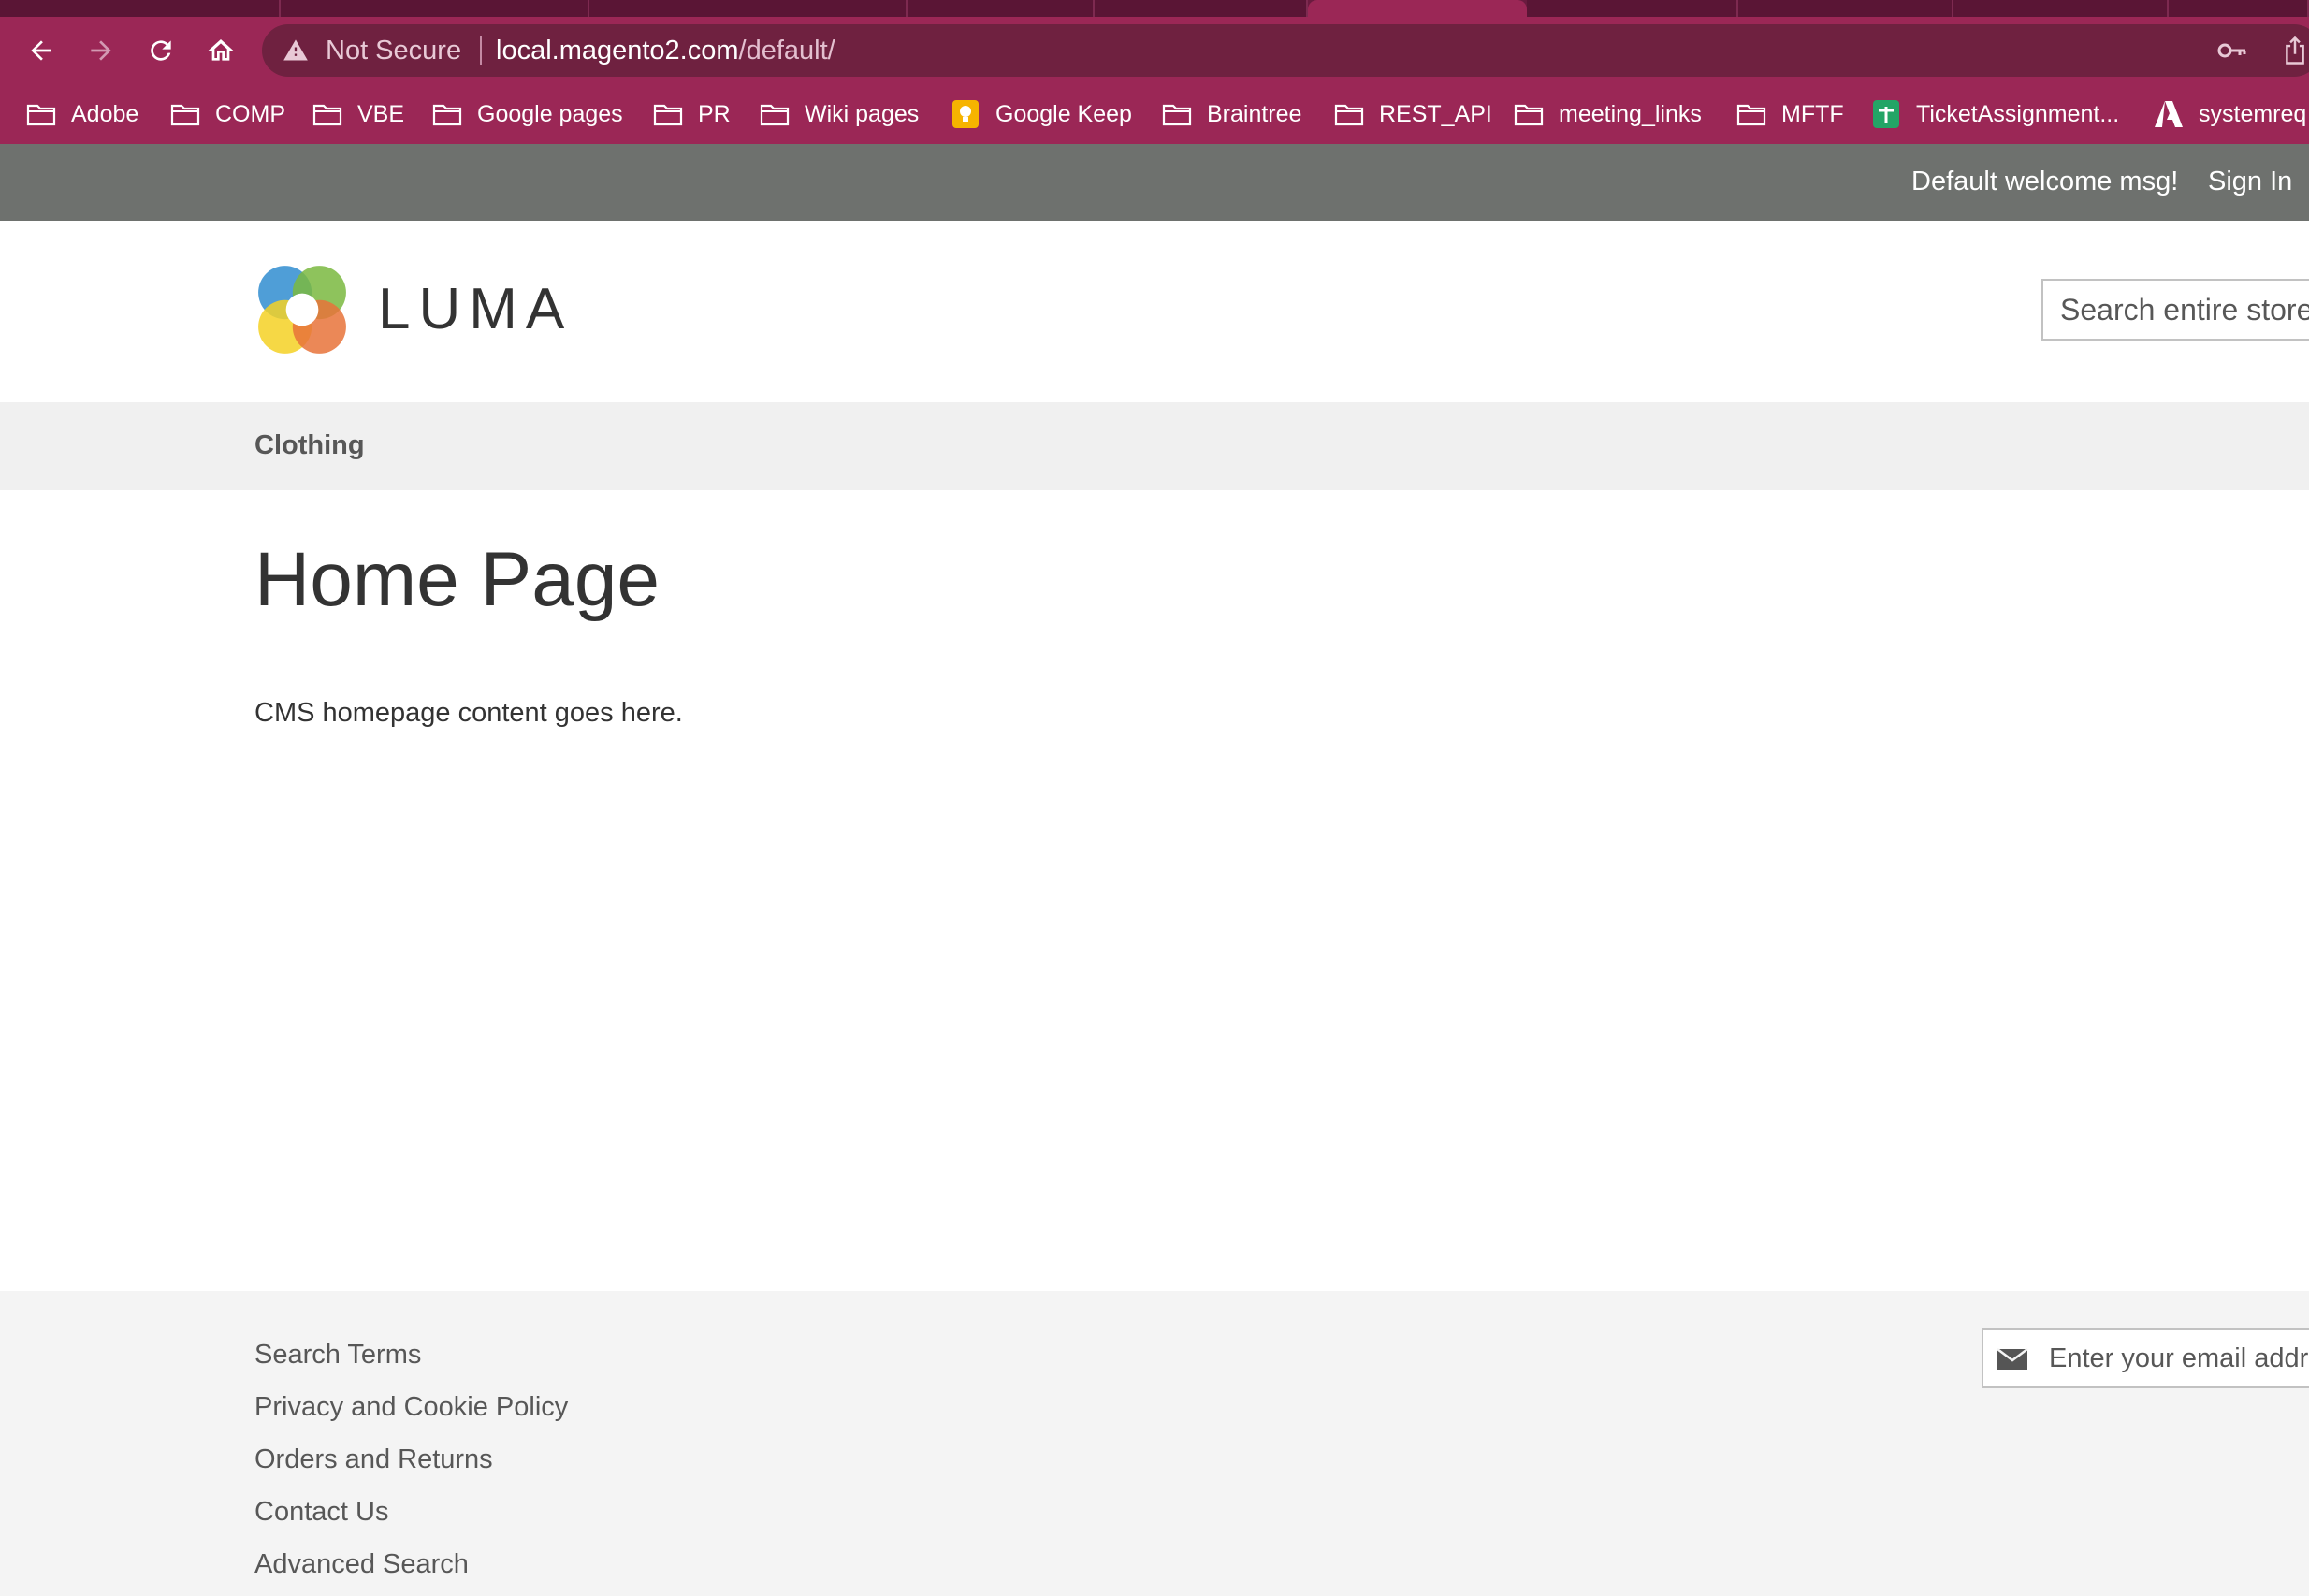  What do you see at coordinates (2179, 1358) in the screenshot?
I see `newsletter-email-input` at bounding box center [2179, 1358].